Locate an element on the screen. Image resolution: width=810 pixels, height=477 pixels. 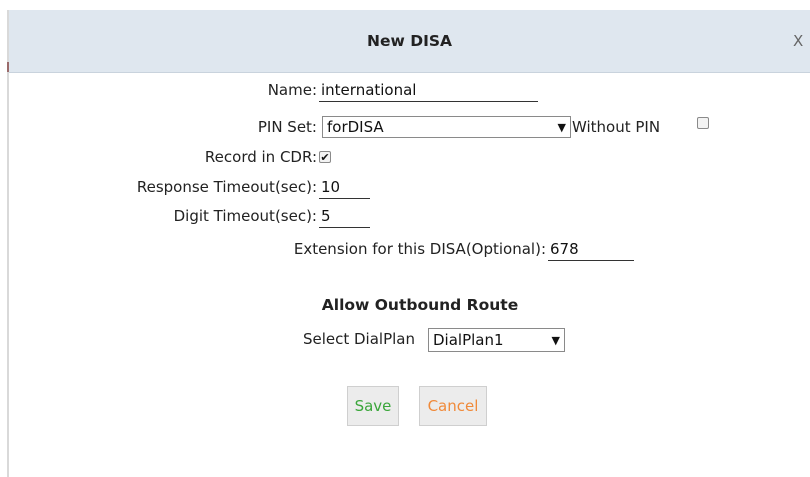
name-input is located at coordinates (428, 90).